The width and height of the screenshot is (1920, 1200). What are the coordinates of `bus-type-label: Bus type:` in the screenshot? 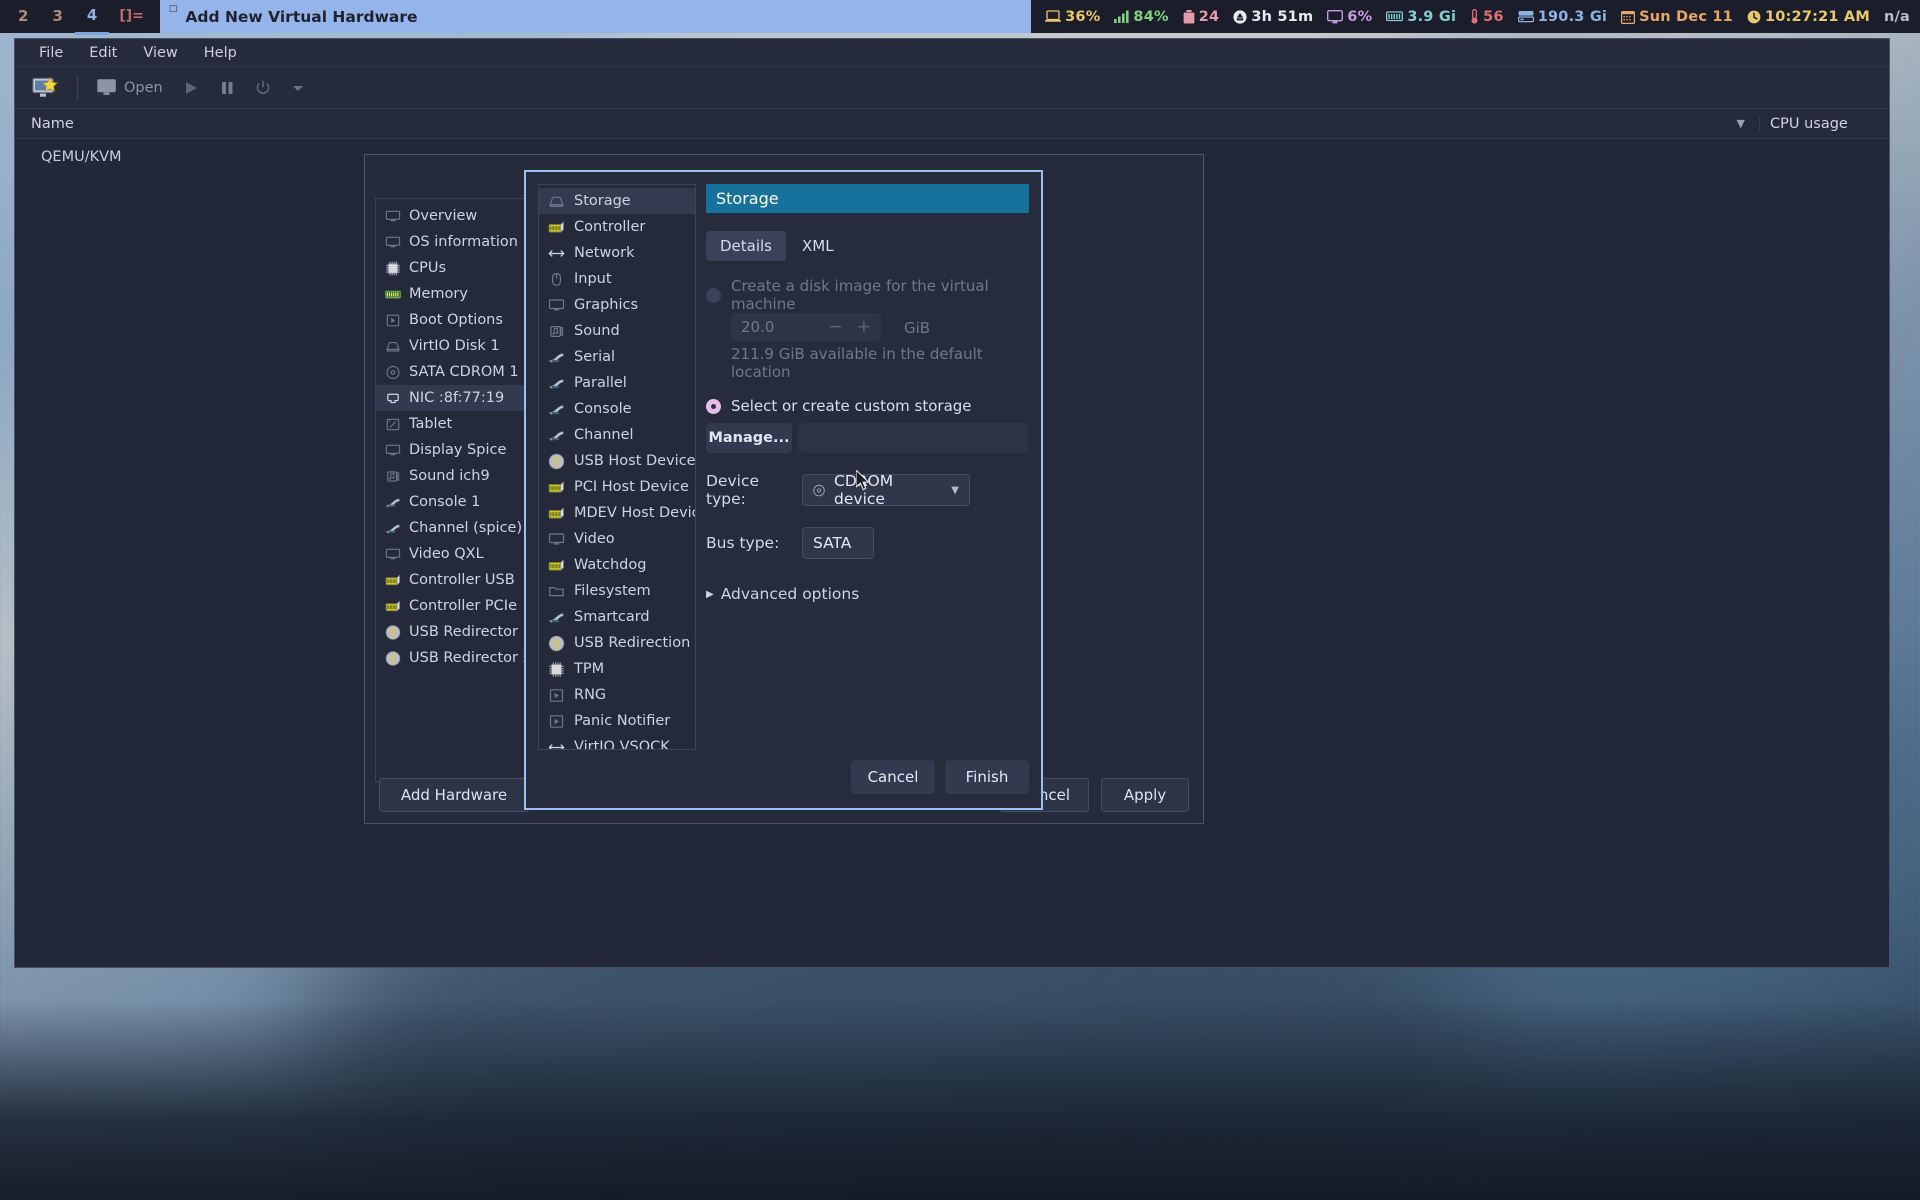 It's located at (743, 543).